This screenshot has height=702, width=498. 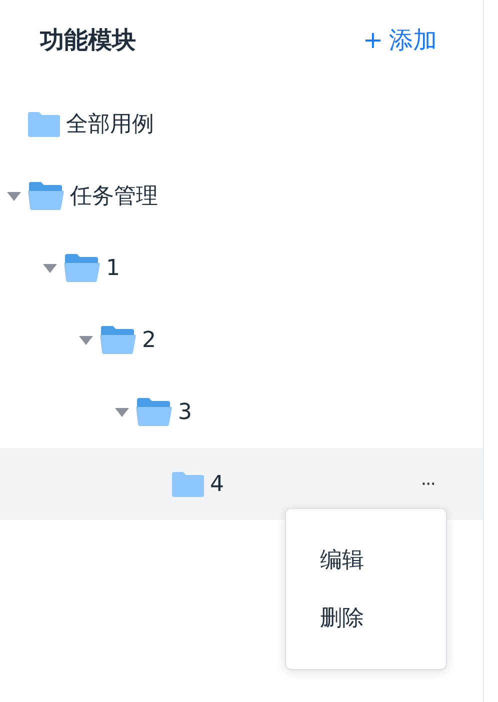 What do you see at coordinates (399, 40) in the screenshot?
I see `add-button: + 添加` at bounding box center [399, 40].